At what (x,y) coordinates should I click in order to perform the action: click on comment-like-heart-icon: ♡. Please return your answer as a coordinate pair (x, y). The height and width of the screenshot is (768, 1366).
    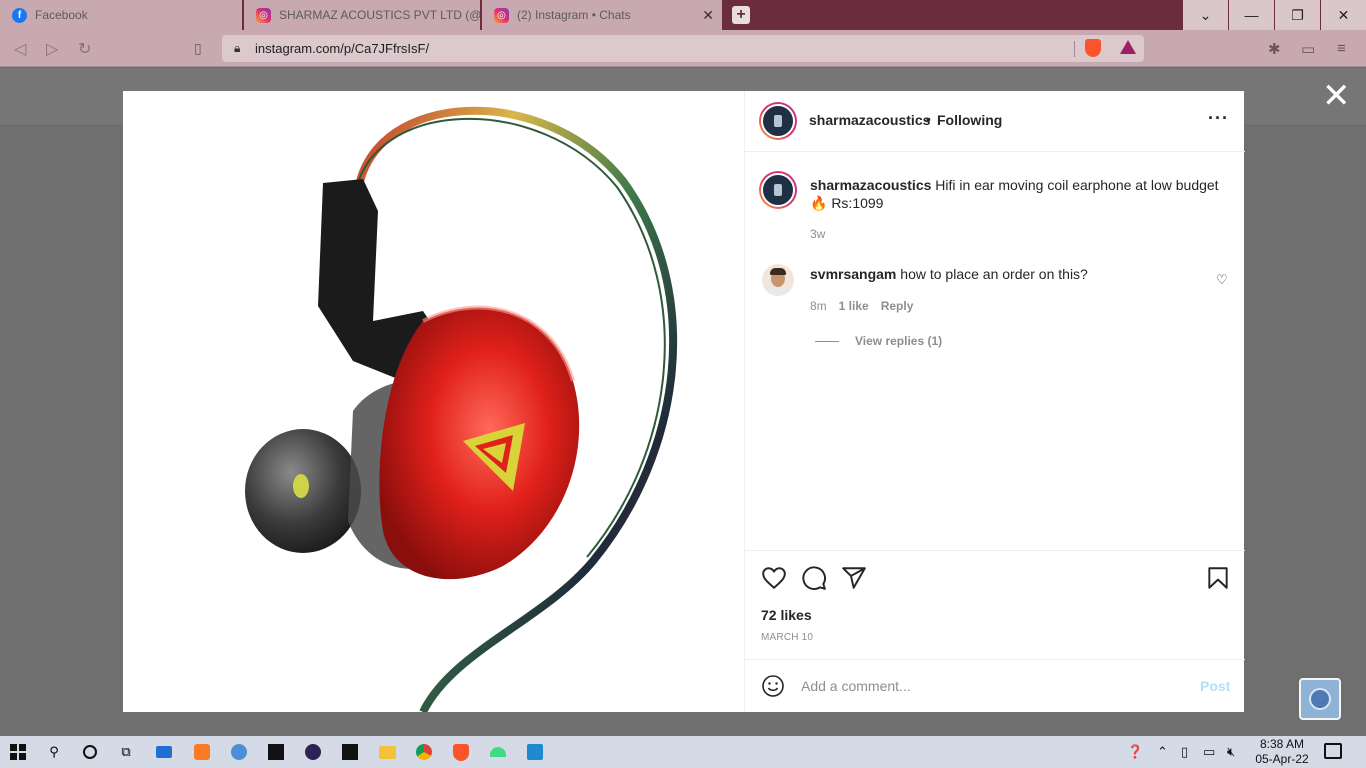
    Looking at the image, I should click on (1222, 280).